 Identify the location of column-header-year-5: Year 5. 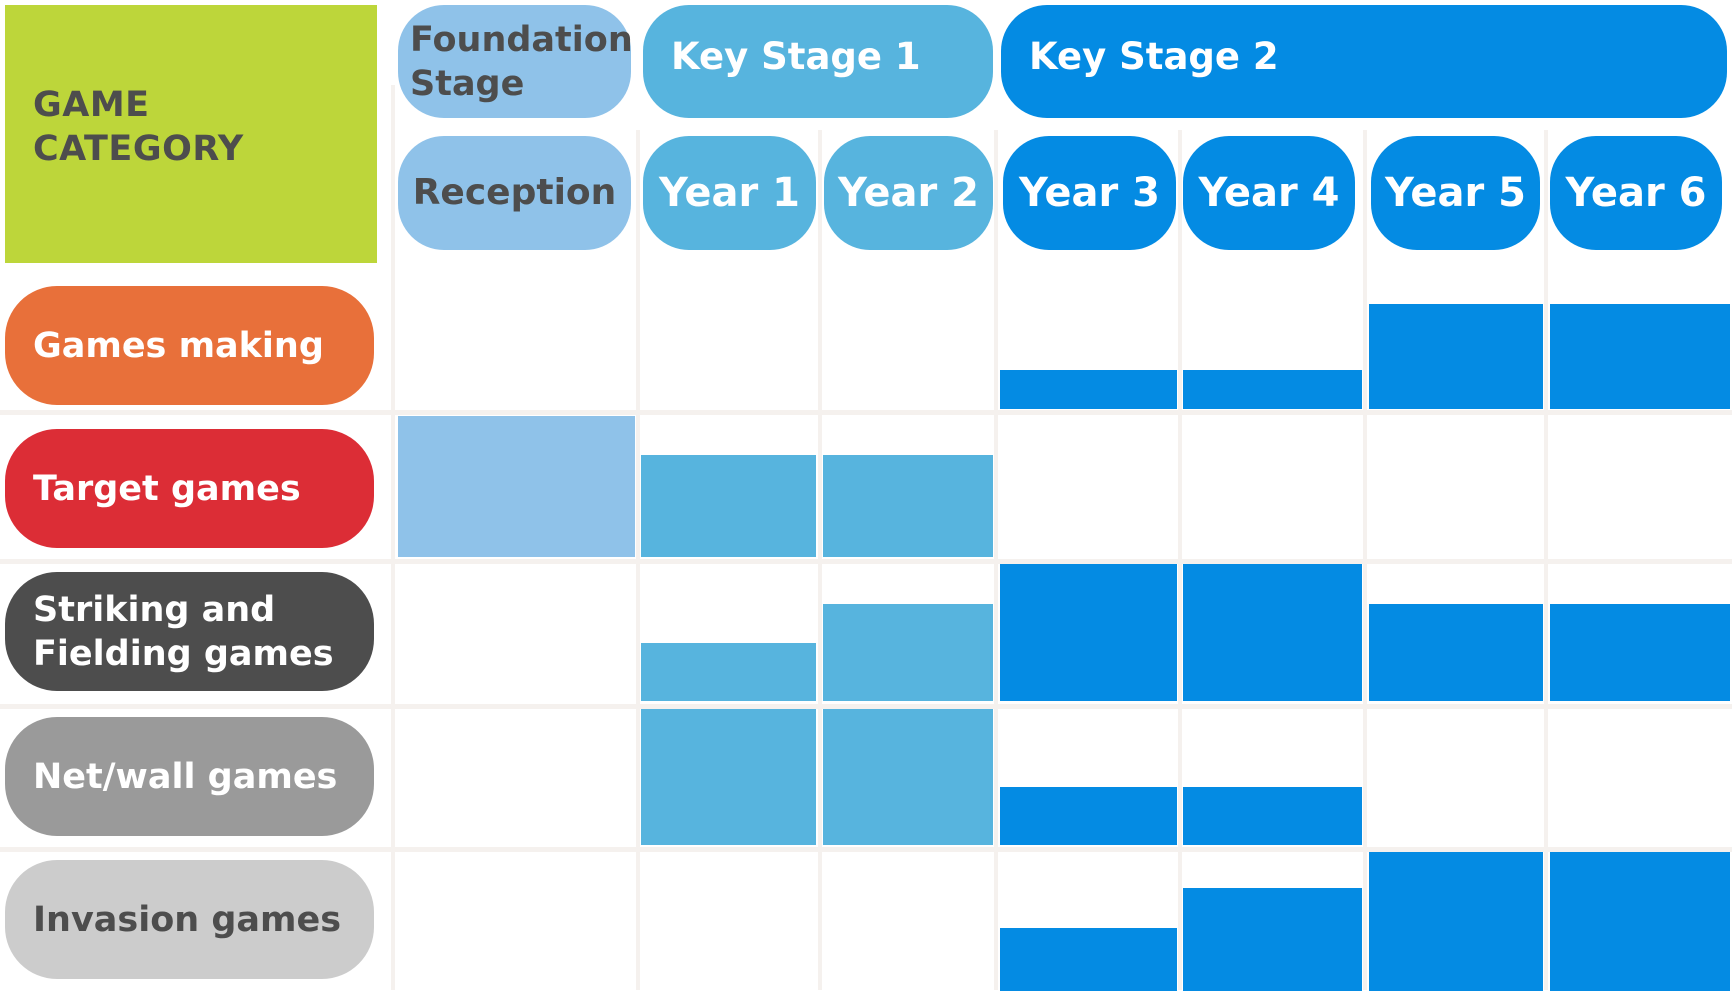
(1455, 193).